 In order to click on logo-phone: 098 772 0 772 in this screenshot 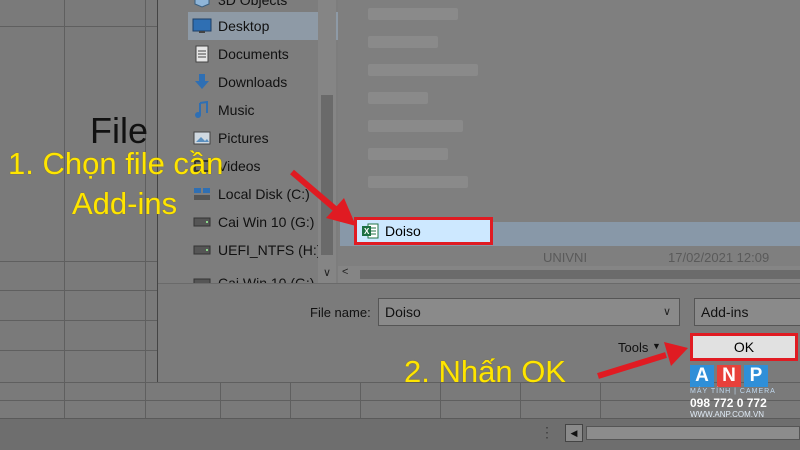, I will do `click(728, 403)`.